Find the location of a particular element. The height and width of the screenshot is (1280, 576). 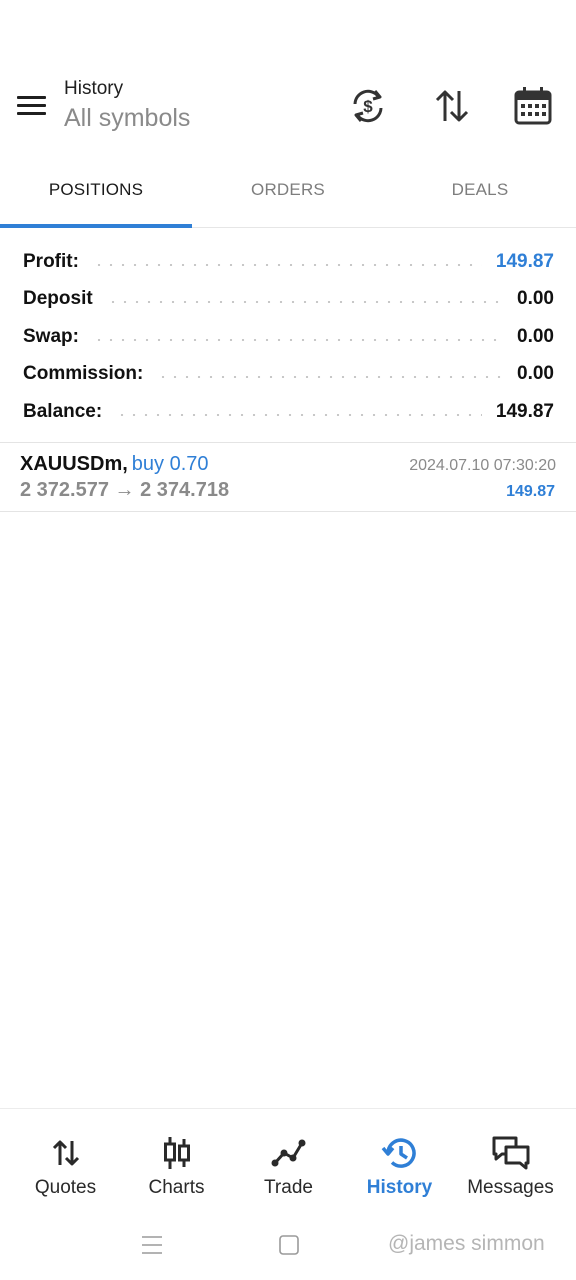

nav-messages: Messages is located at coordinates (510, 1159).